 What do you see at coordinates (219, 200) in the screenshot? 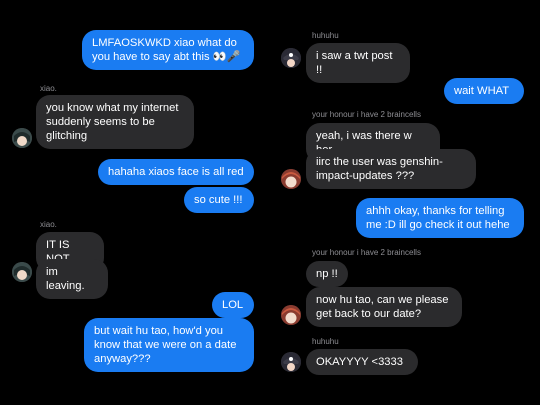
I see `outgoing-message: so cute !!!` at bounding box center [219, 200].